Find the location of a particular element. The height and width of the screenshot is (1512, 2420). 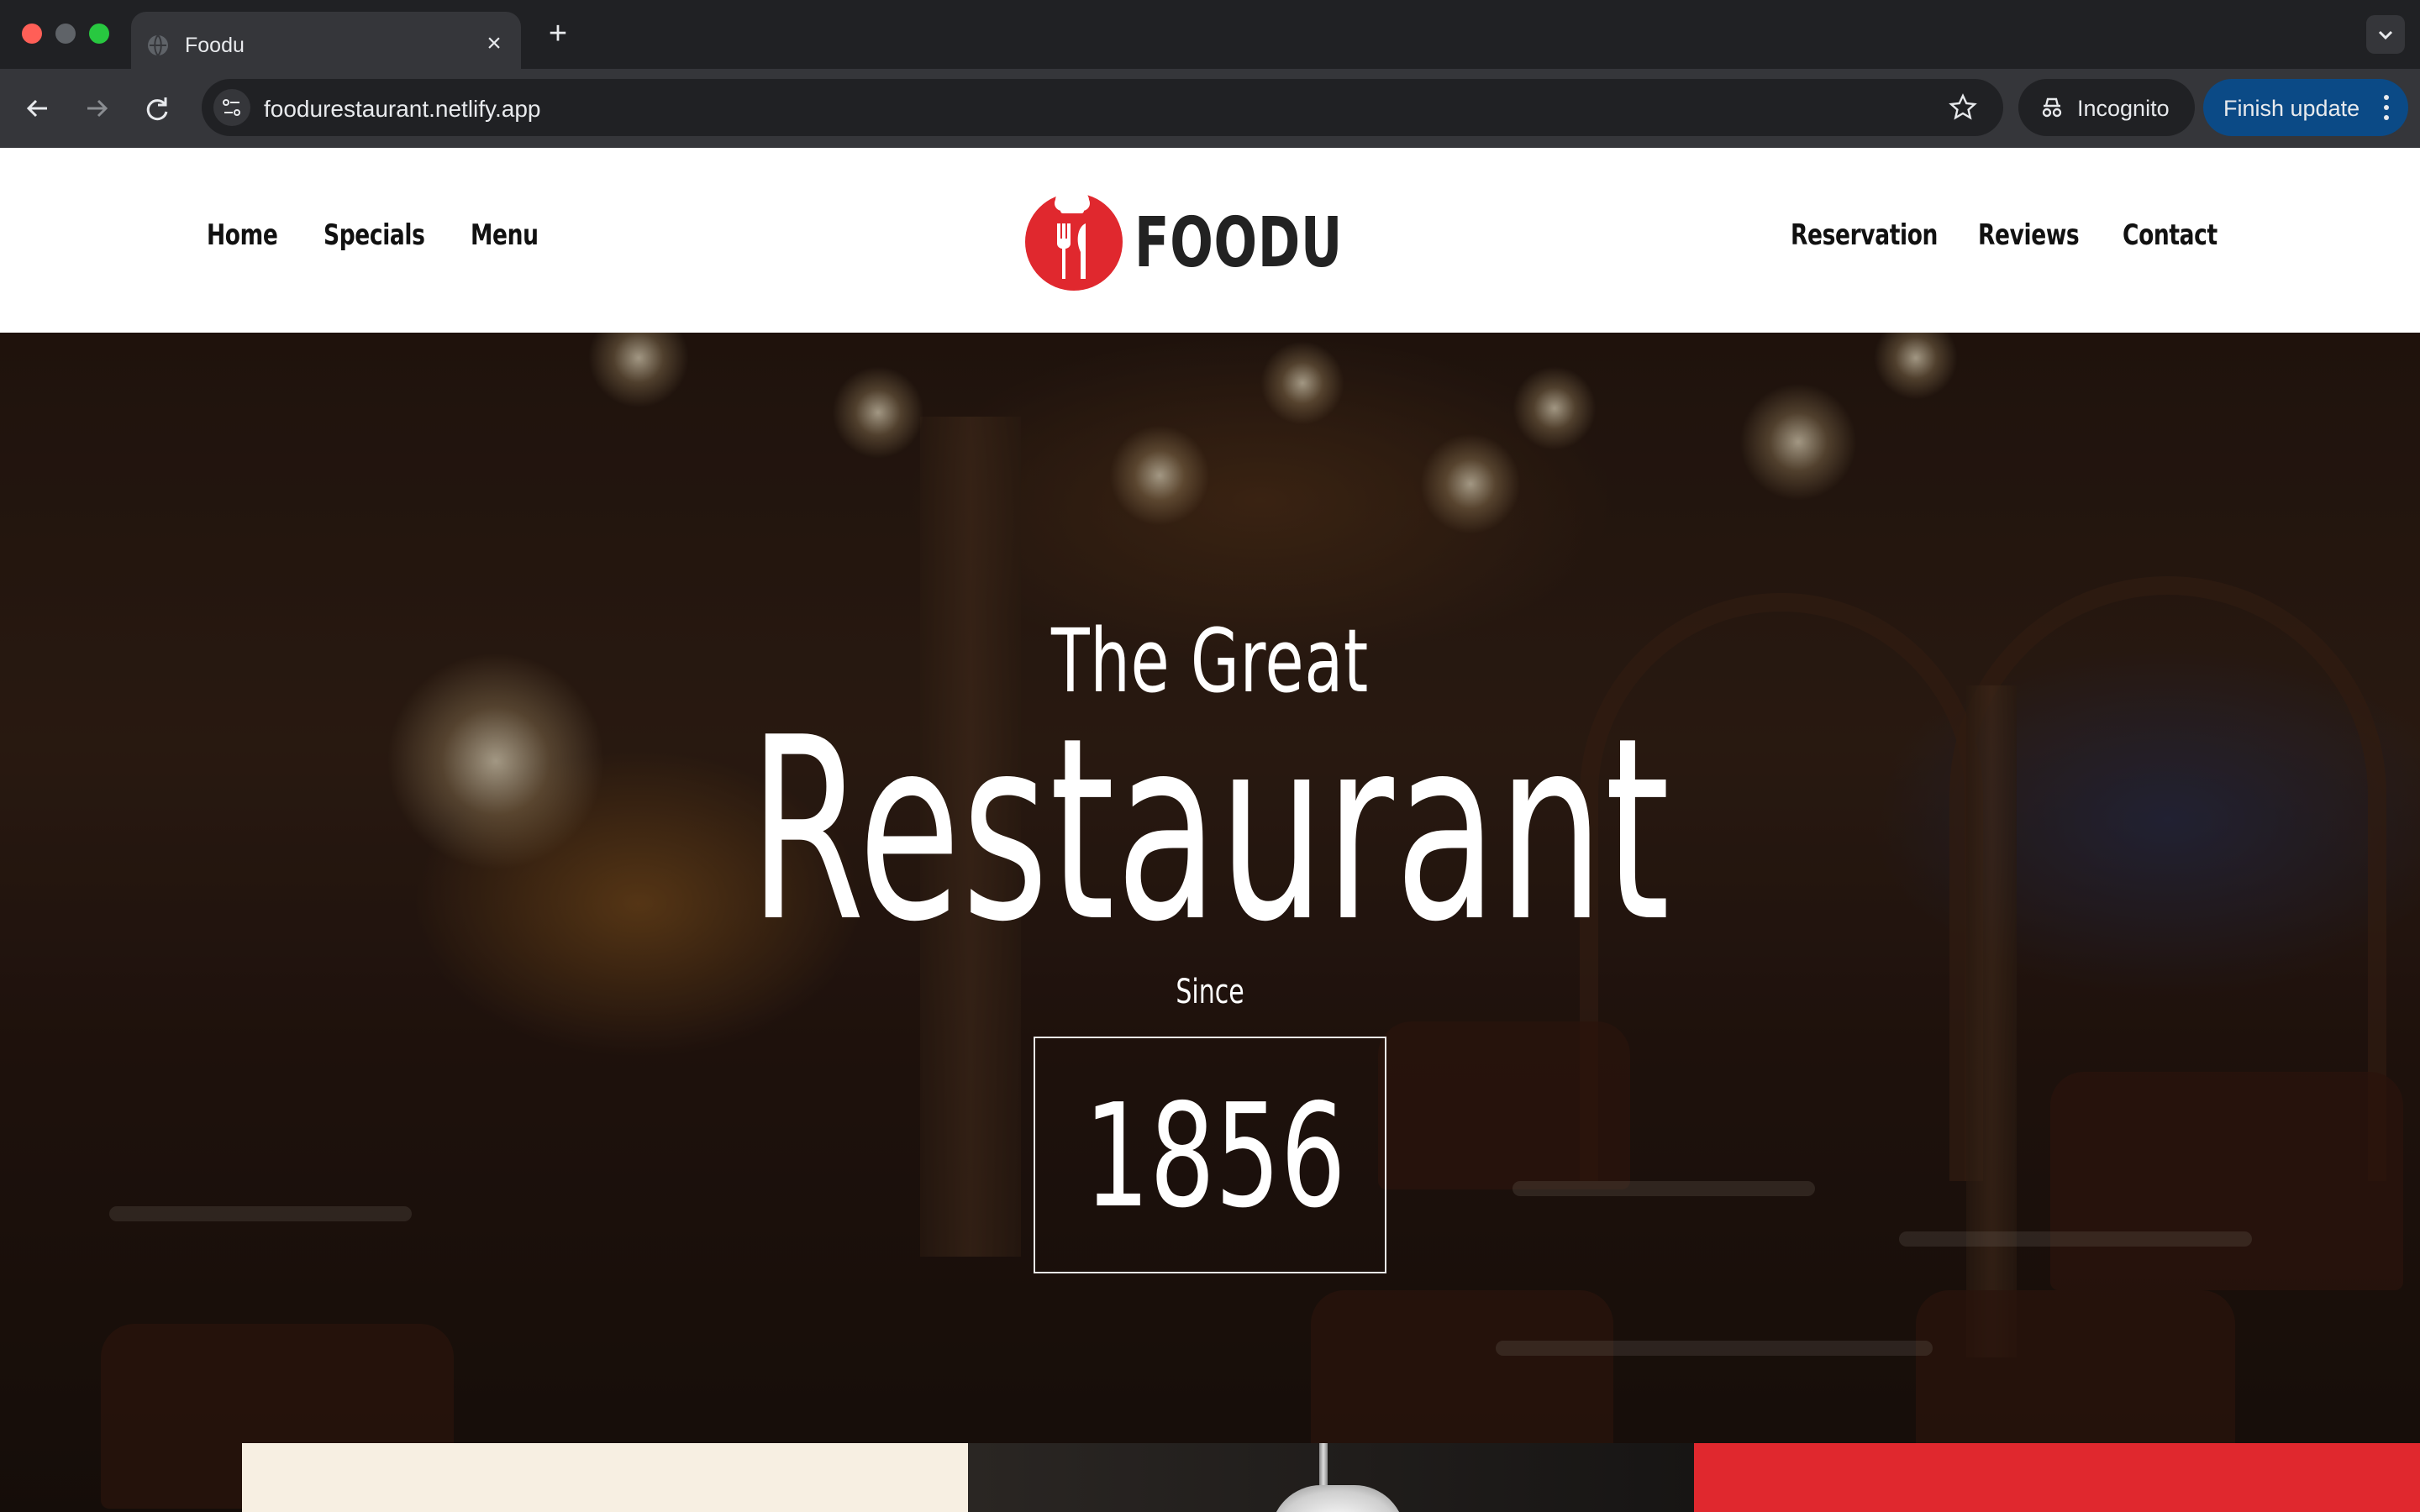

feature-card-red is located at coordinates (2057, 1477).